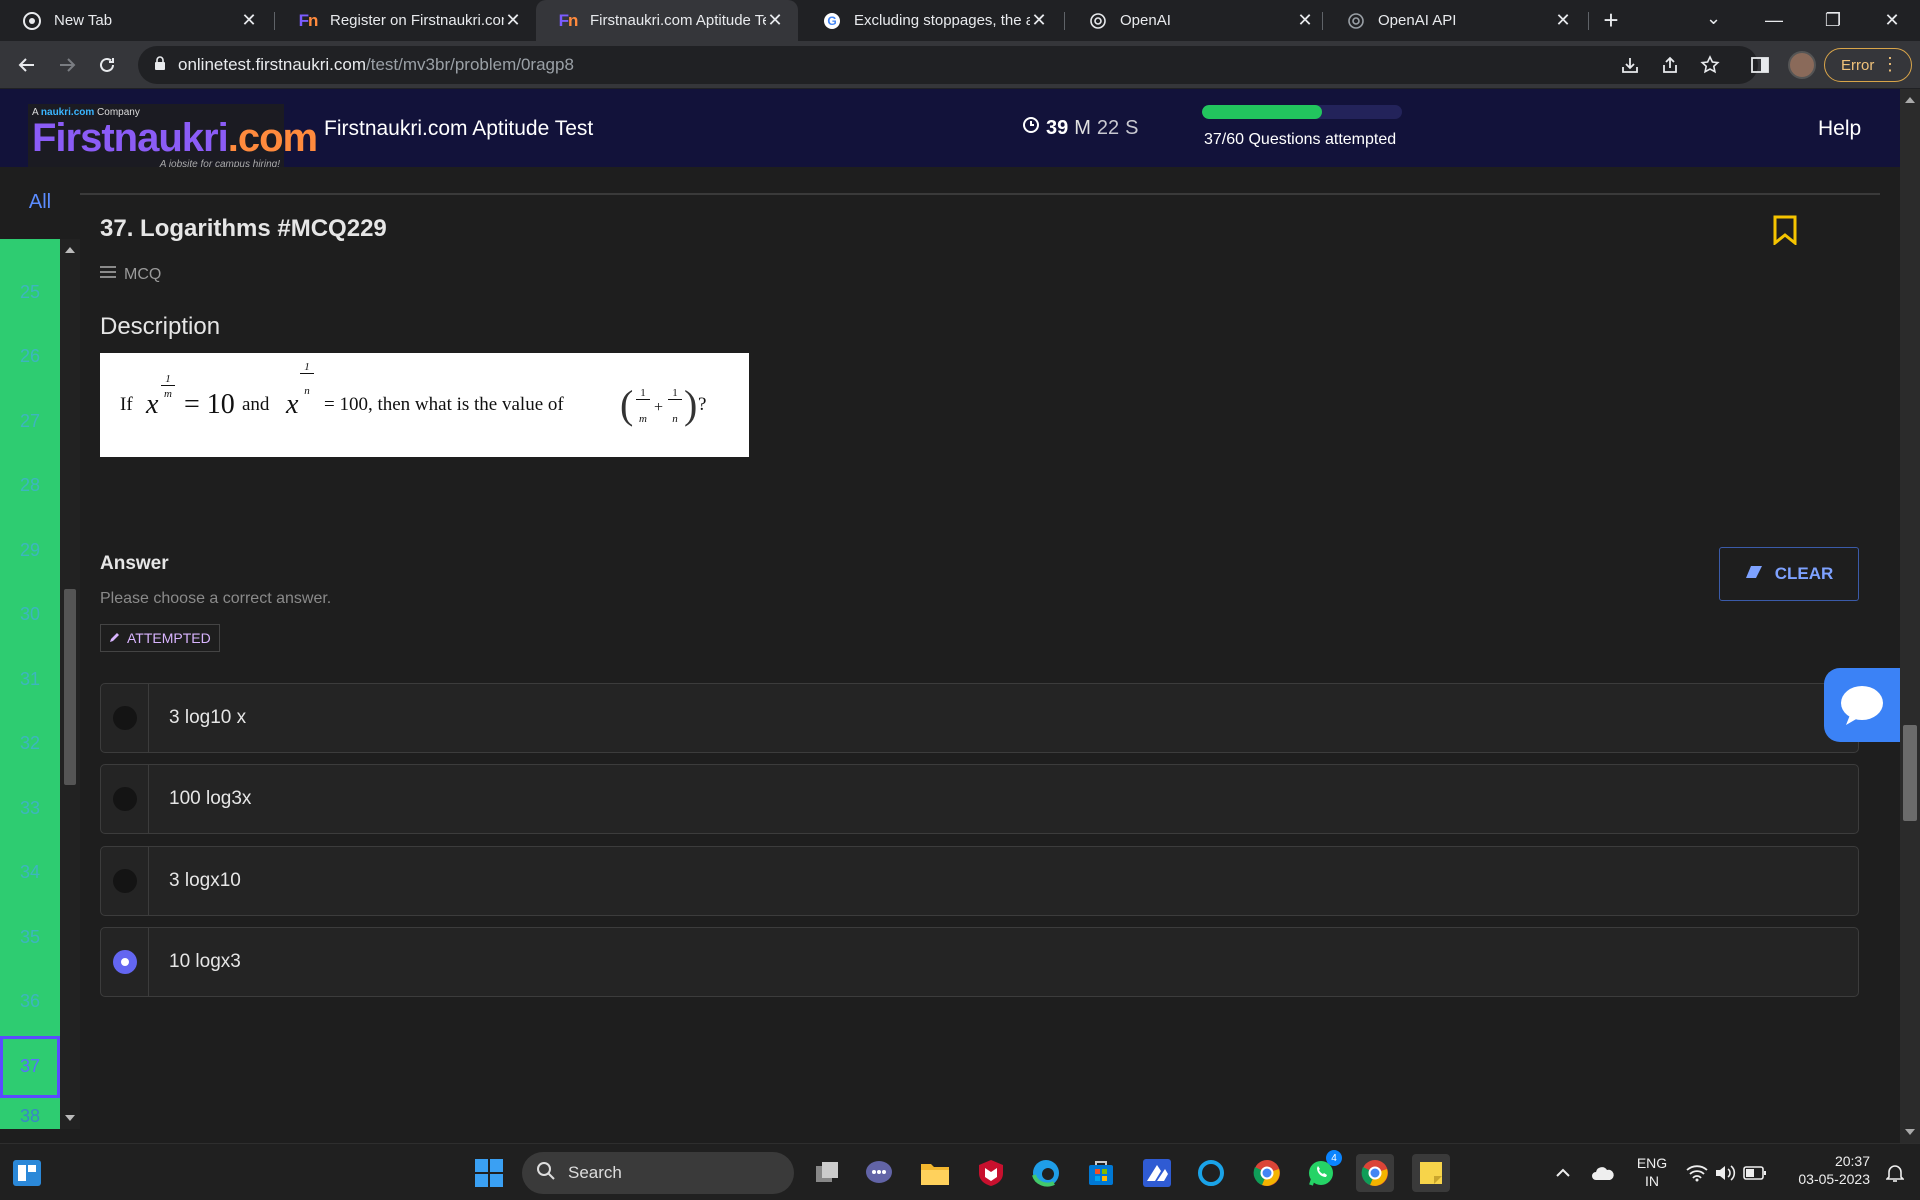 The image size is (1920, 1200). Describe the element at coordinates (1713, 18) in the screenshot. I see `tab-search-chevron-icon: ⌄` at that location.